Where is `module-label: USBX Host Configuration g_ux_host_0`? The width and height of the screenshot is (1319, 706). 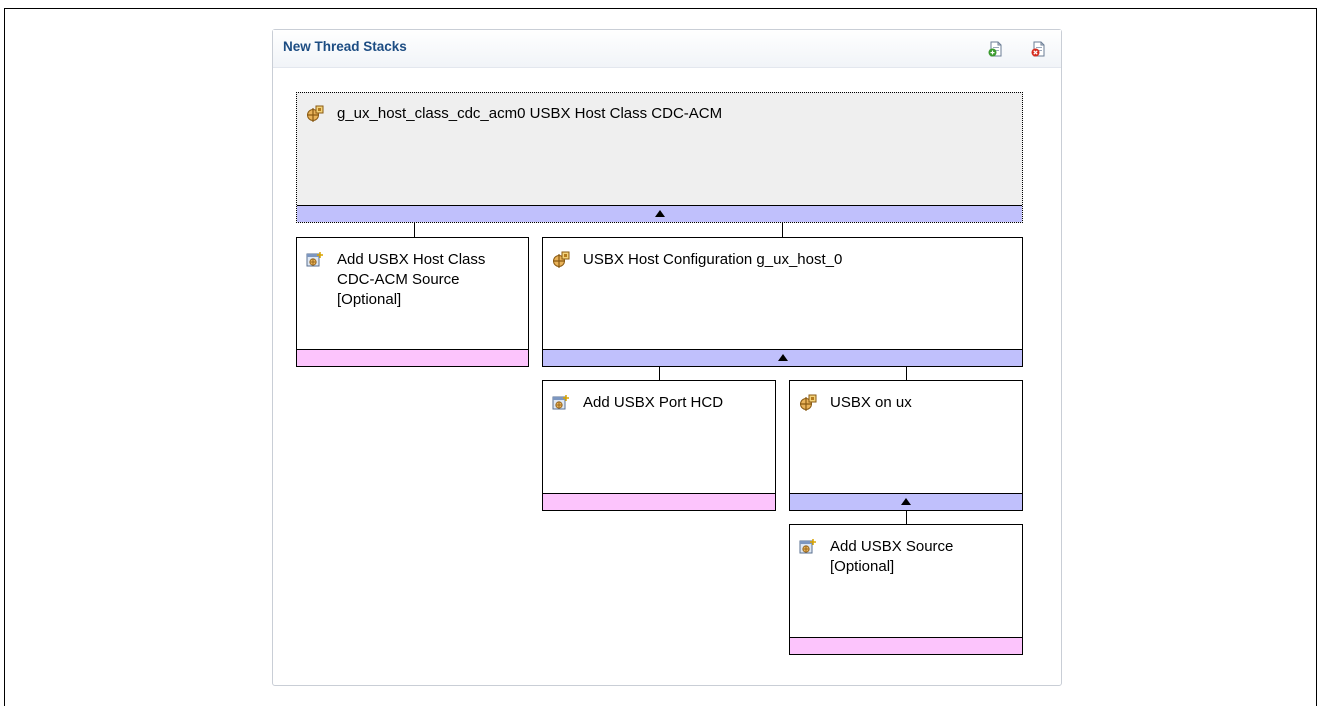
module-label: USBX Host Configuration g_ux_host_0 is located at coordinates (713, 259).